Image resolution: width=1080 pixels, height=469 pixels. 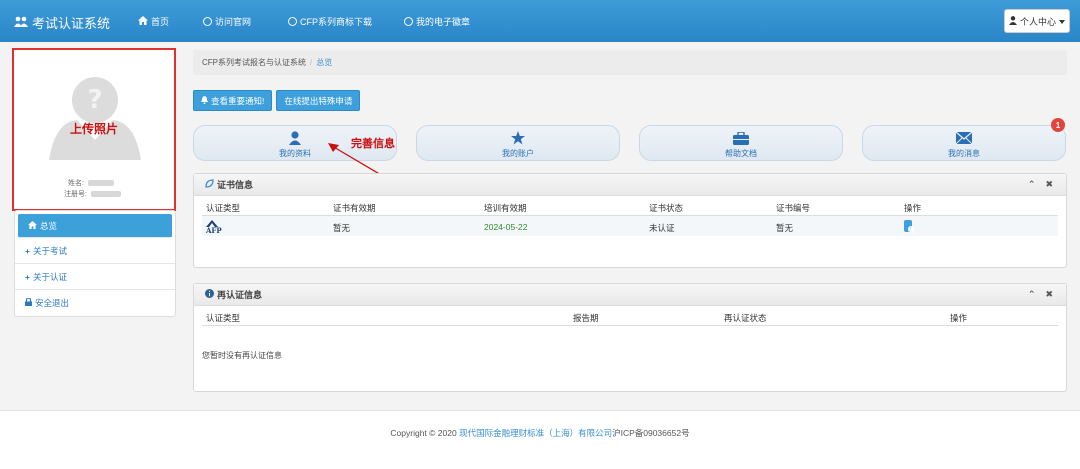 I want to click on view-notice-button: 查看重要通知!, so click(x=233, y=100).